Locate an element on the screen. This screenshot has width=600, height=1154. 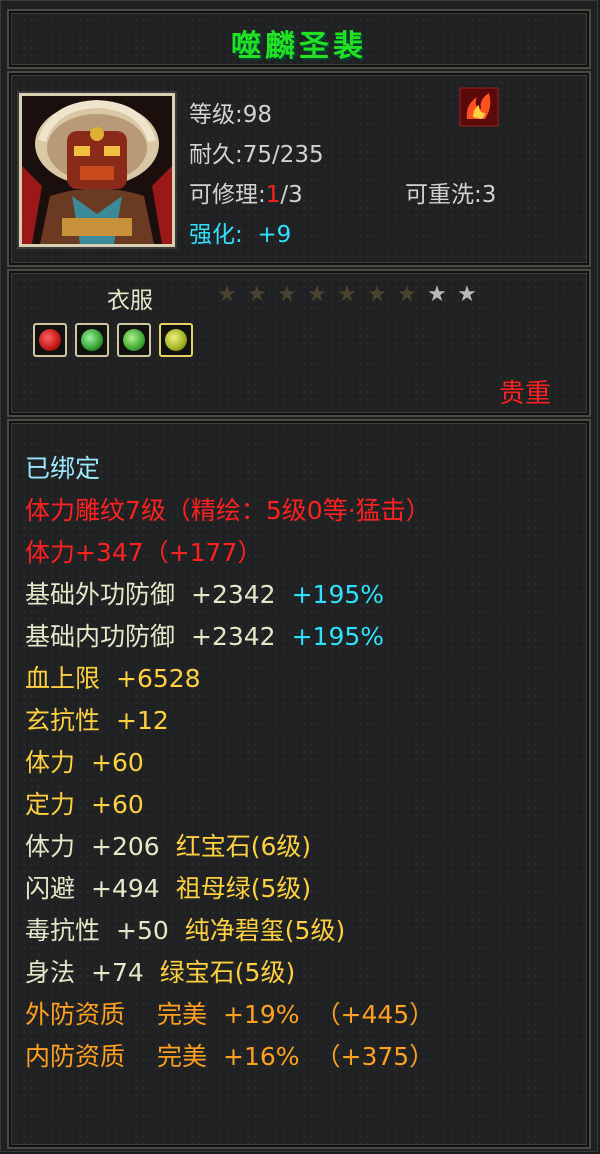
aptitude-row: 内防资质 完美 +16% （+375） is located at coordinates (230, 1056).